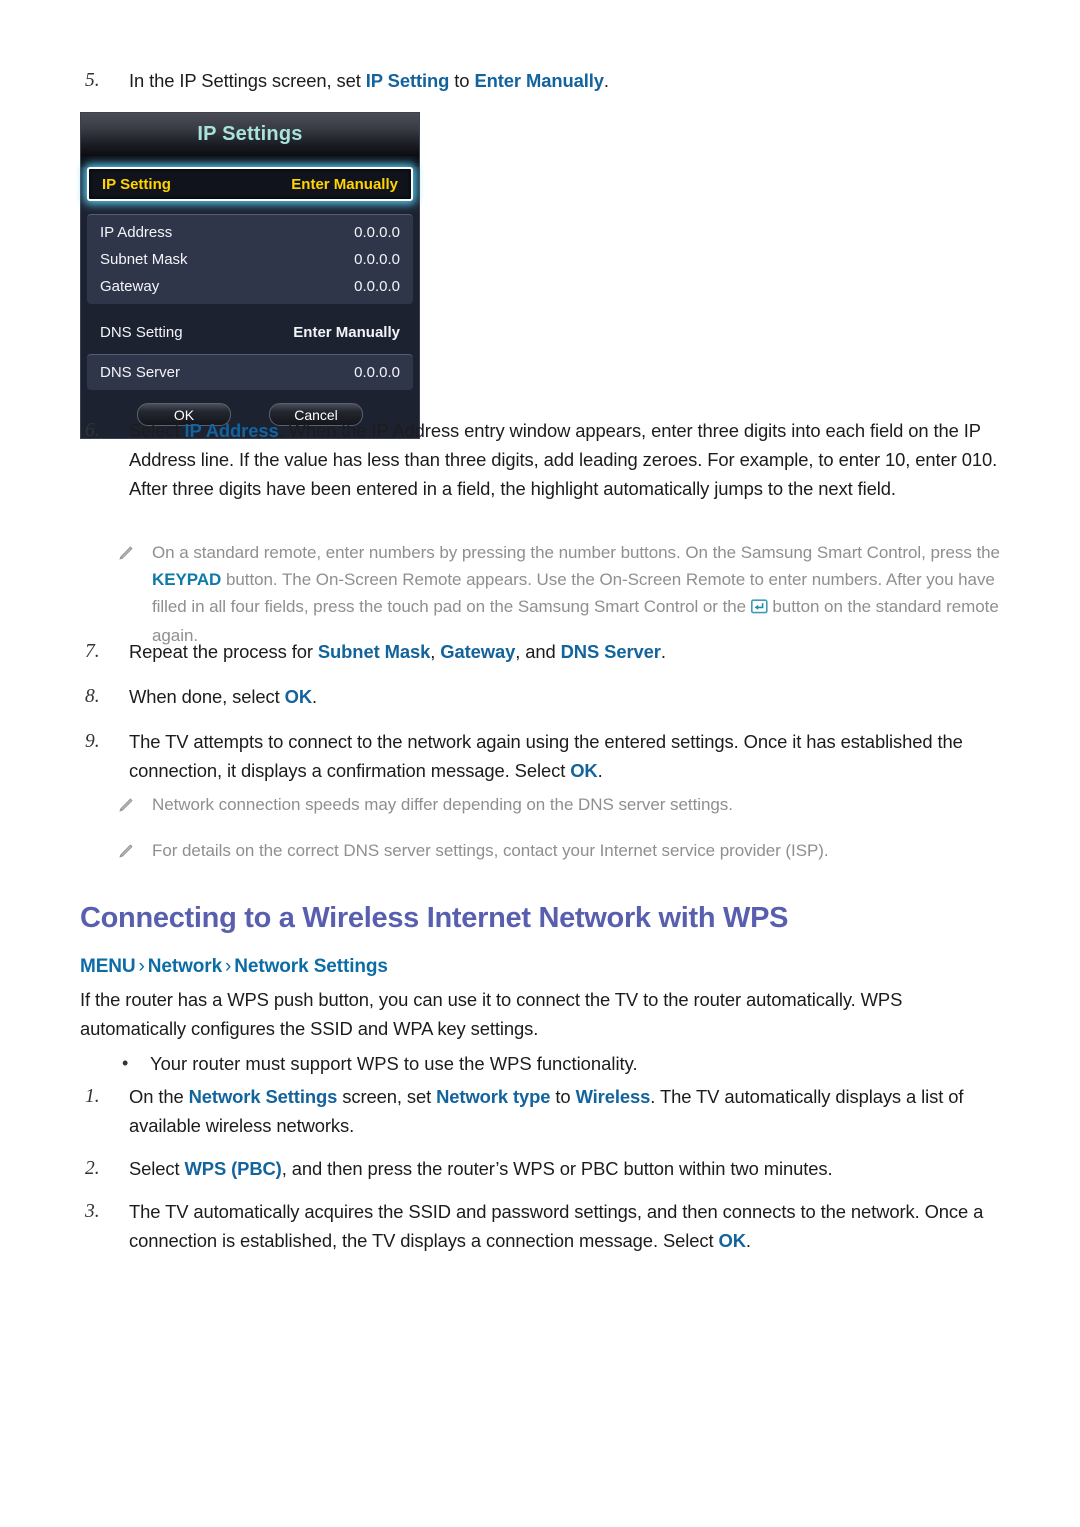 The height and width of the screenshot is (1527, 1080). What do you see at coordinates (92, 1211) in the screenshot?
I see `step-number: 3.` at bounding box center [92, 1211].